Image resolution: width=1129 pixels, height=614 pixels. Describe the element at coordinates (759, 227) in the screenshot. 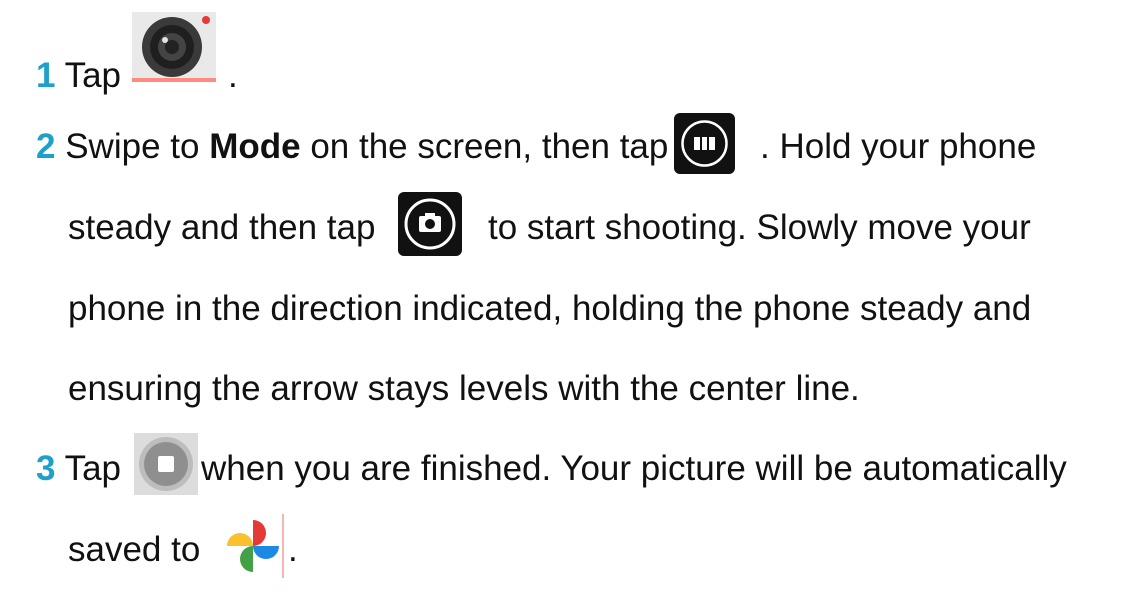

I see `step-2-line-2b: to start shooting. Slowly move your` at that location.